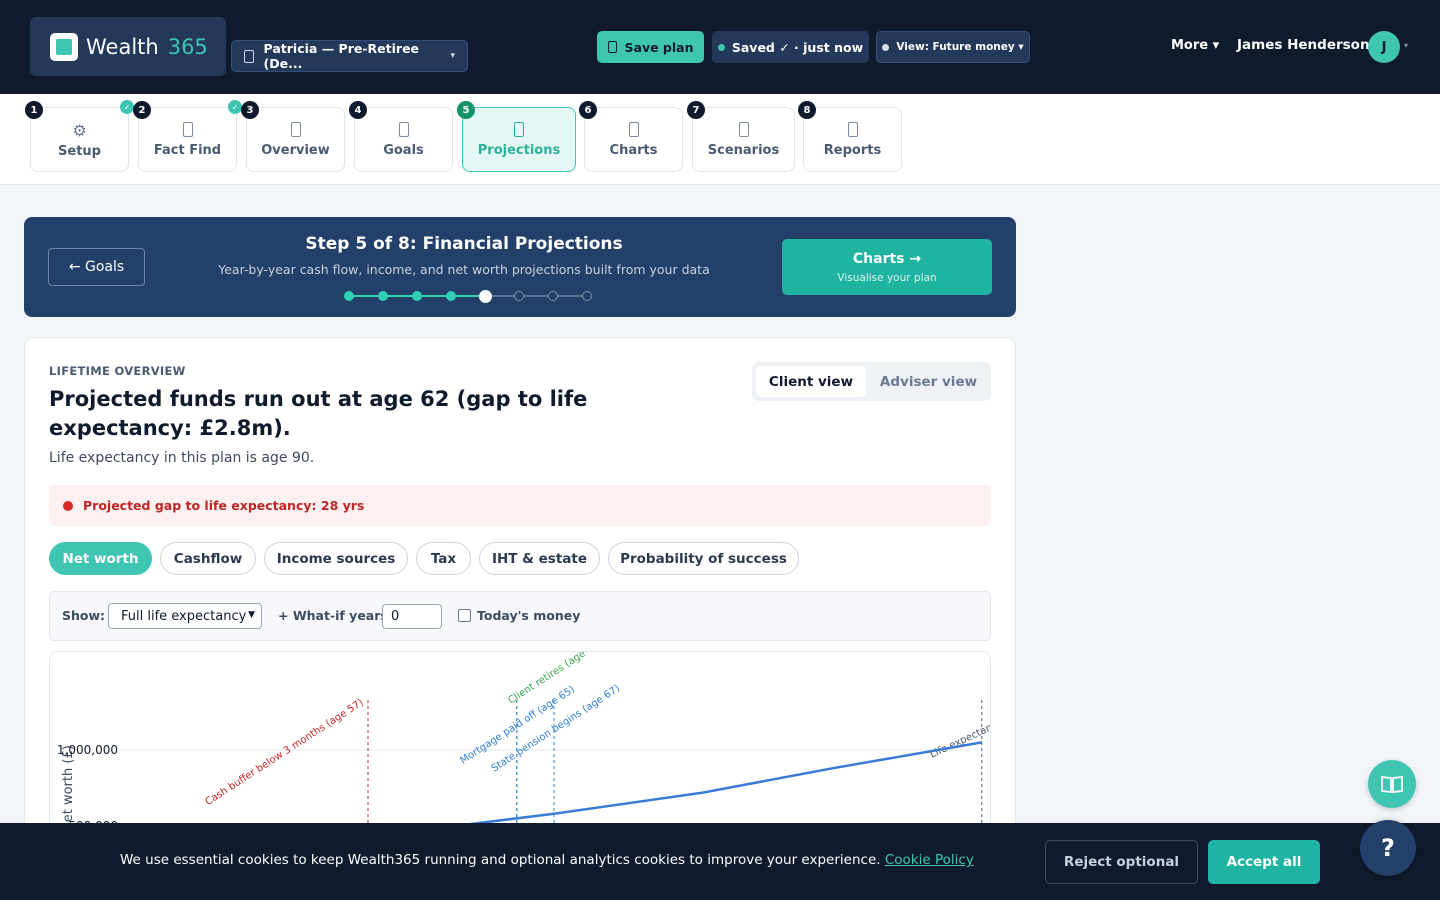 The width and height of the screenshot is (1440, 900). What do you see at coordinates (412, 616) in the screenshot?
I see `whatif-years-input: 0` at bounding box center [412, 616].